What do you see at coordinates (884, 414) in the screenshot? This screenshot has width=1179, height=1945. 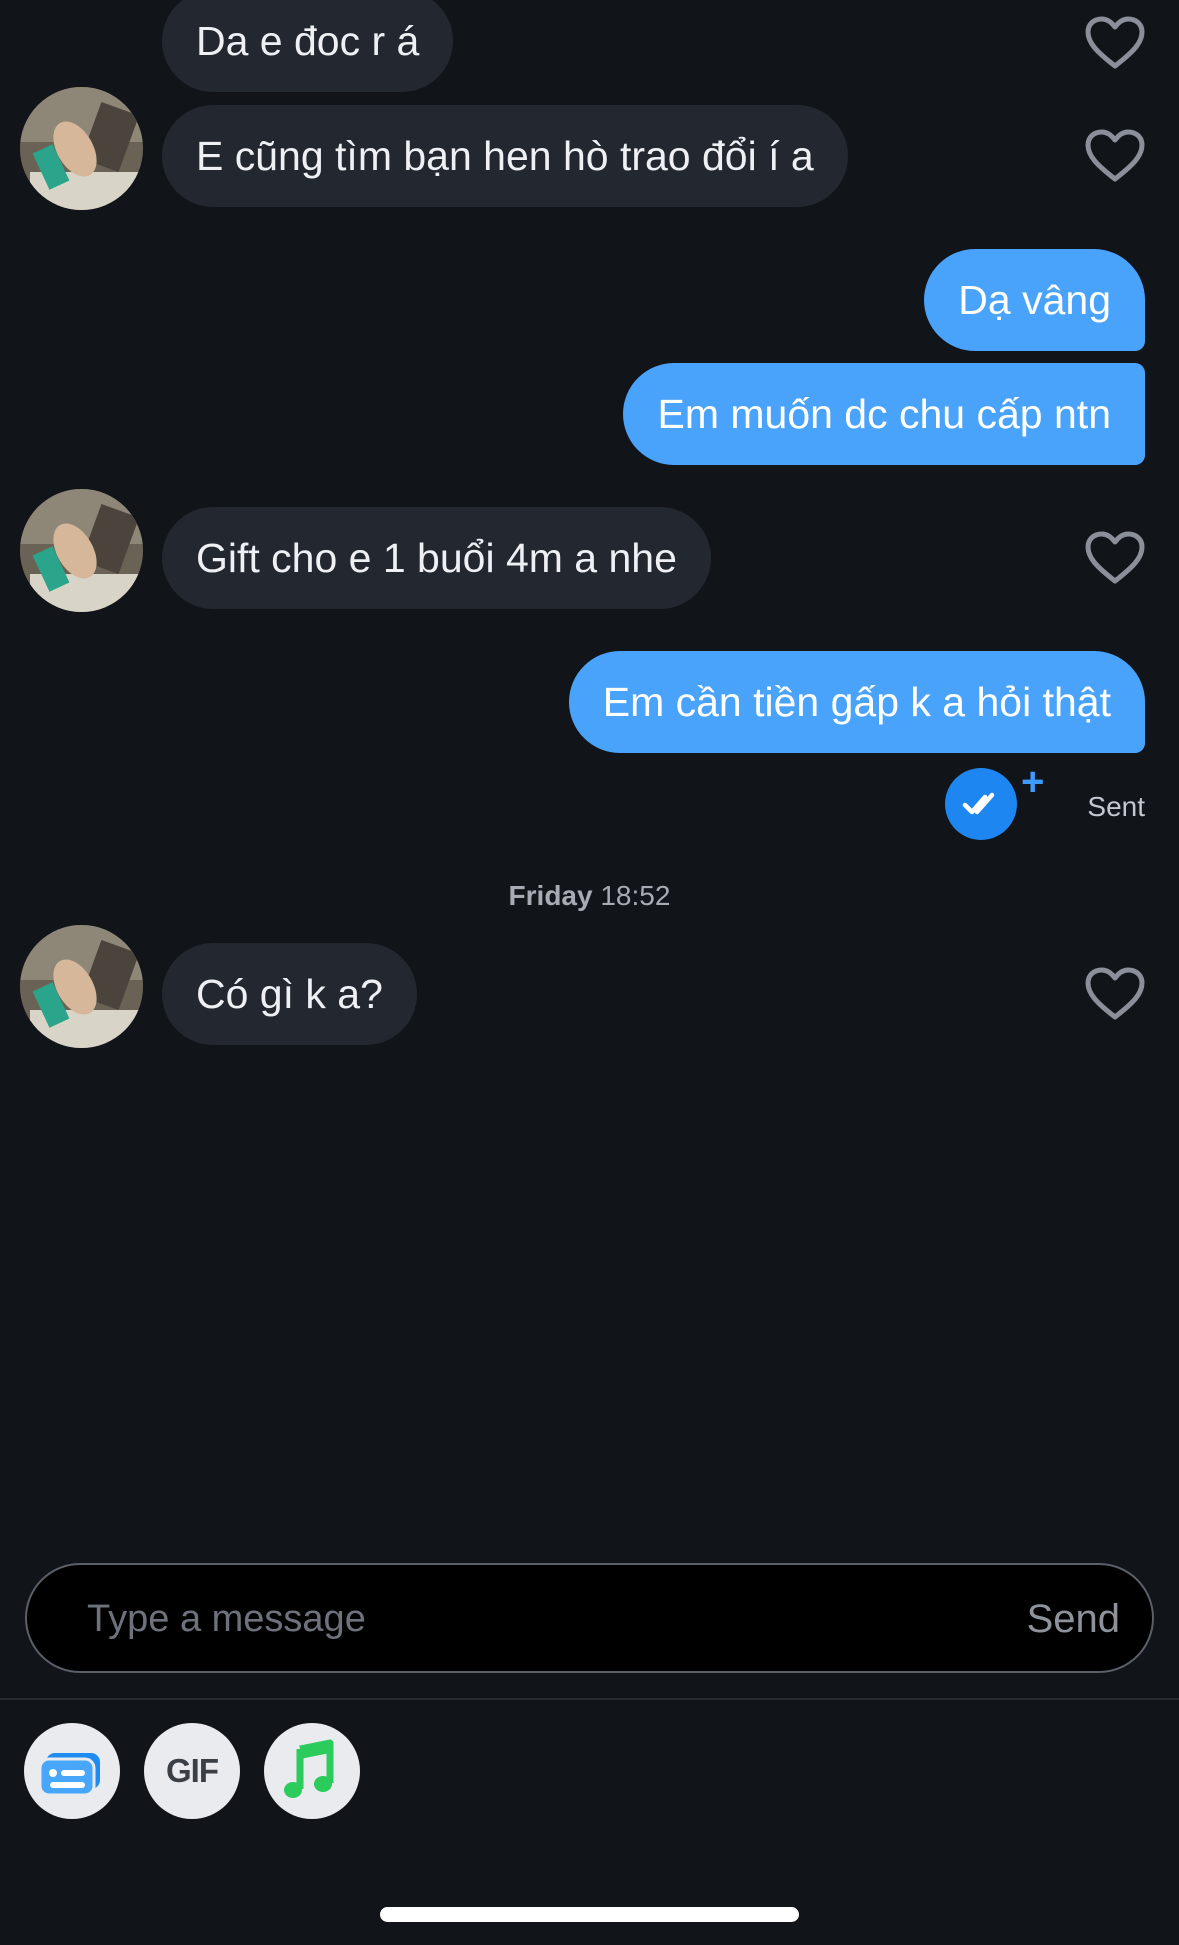 I see `message-bubble-outgoing: Em muốn dc chu cấp ntn` at bounding box center [884, 414].